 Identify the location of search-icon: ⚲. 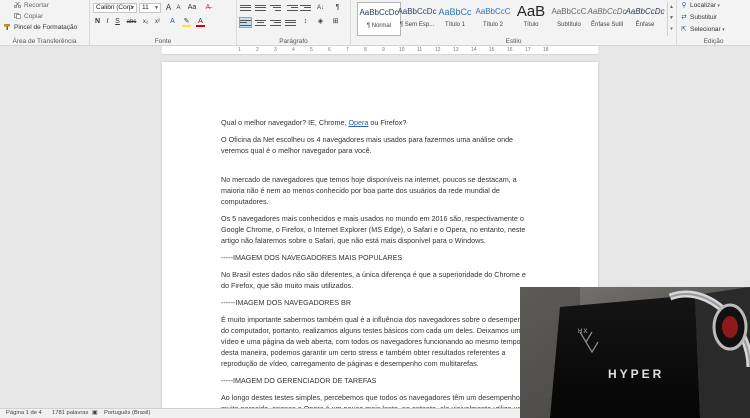
(684, 5).